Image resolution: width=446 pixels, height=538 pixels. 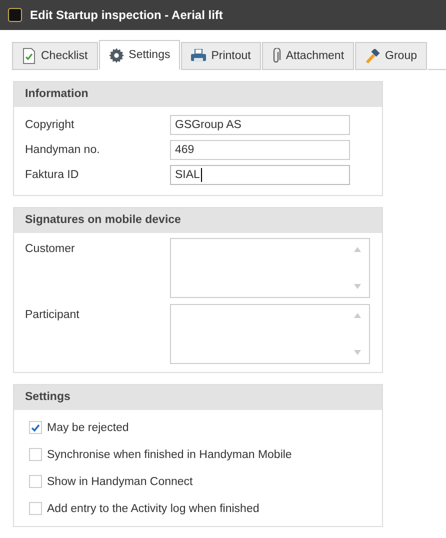 What do you see at coordinates (198, 397) in the screenshot?
I see `section-header: Settings` at bounding box center [198, 397].